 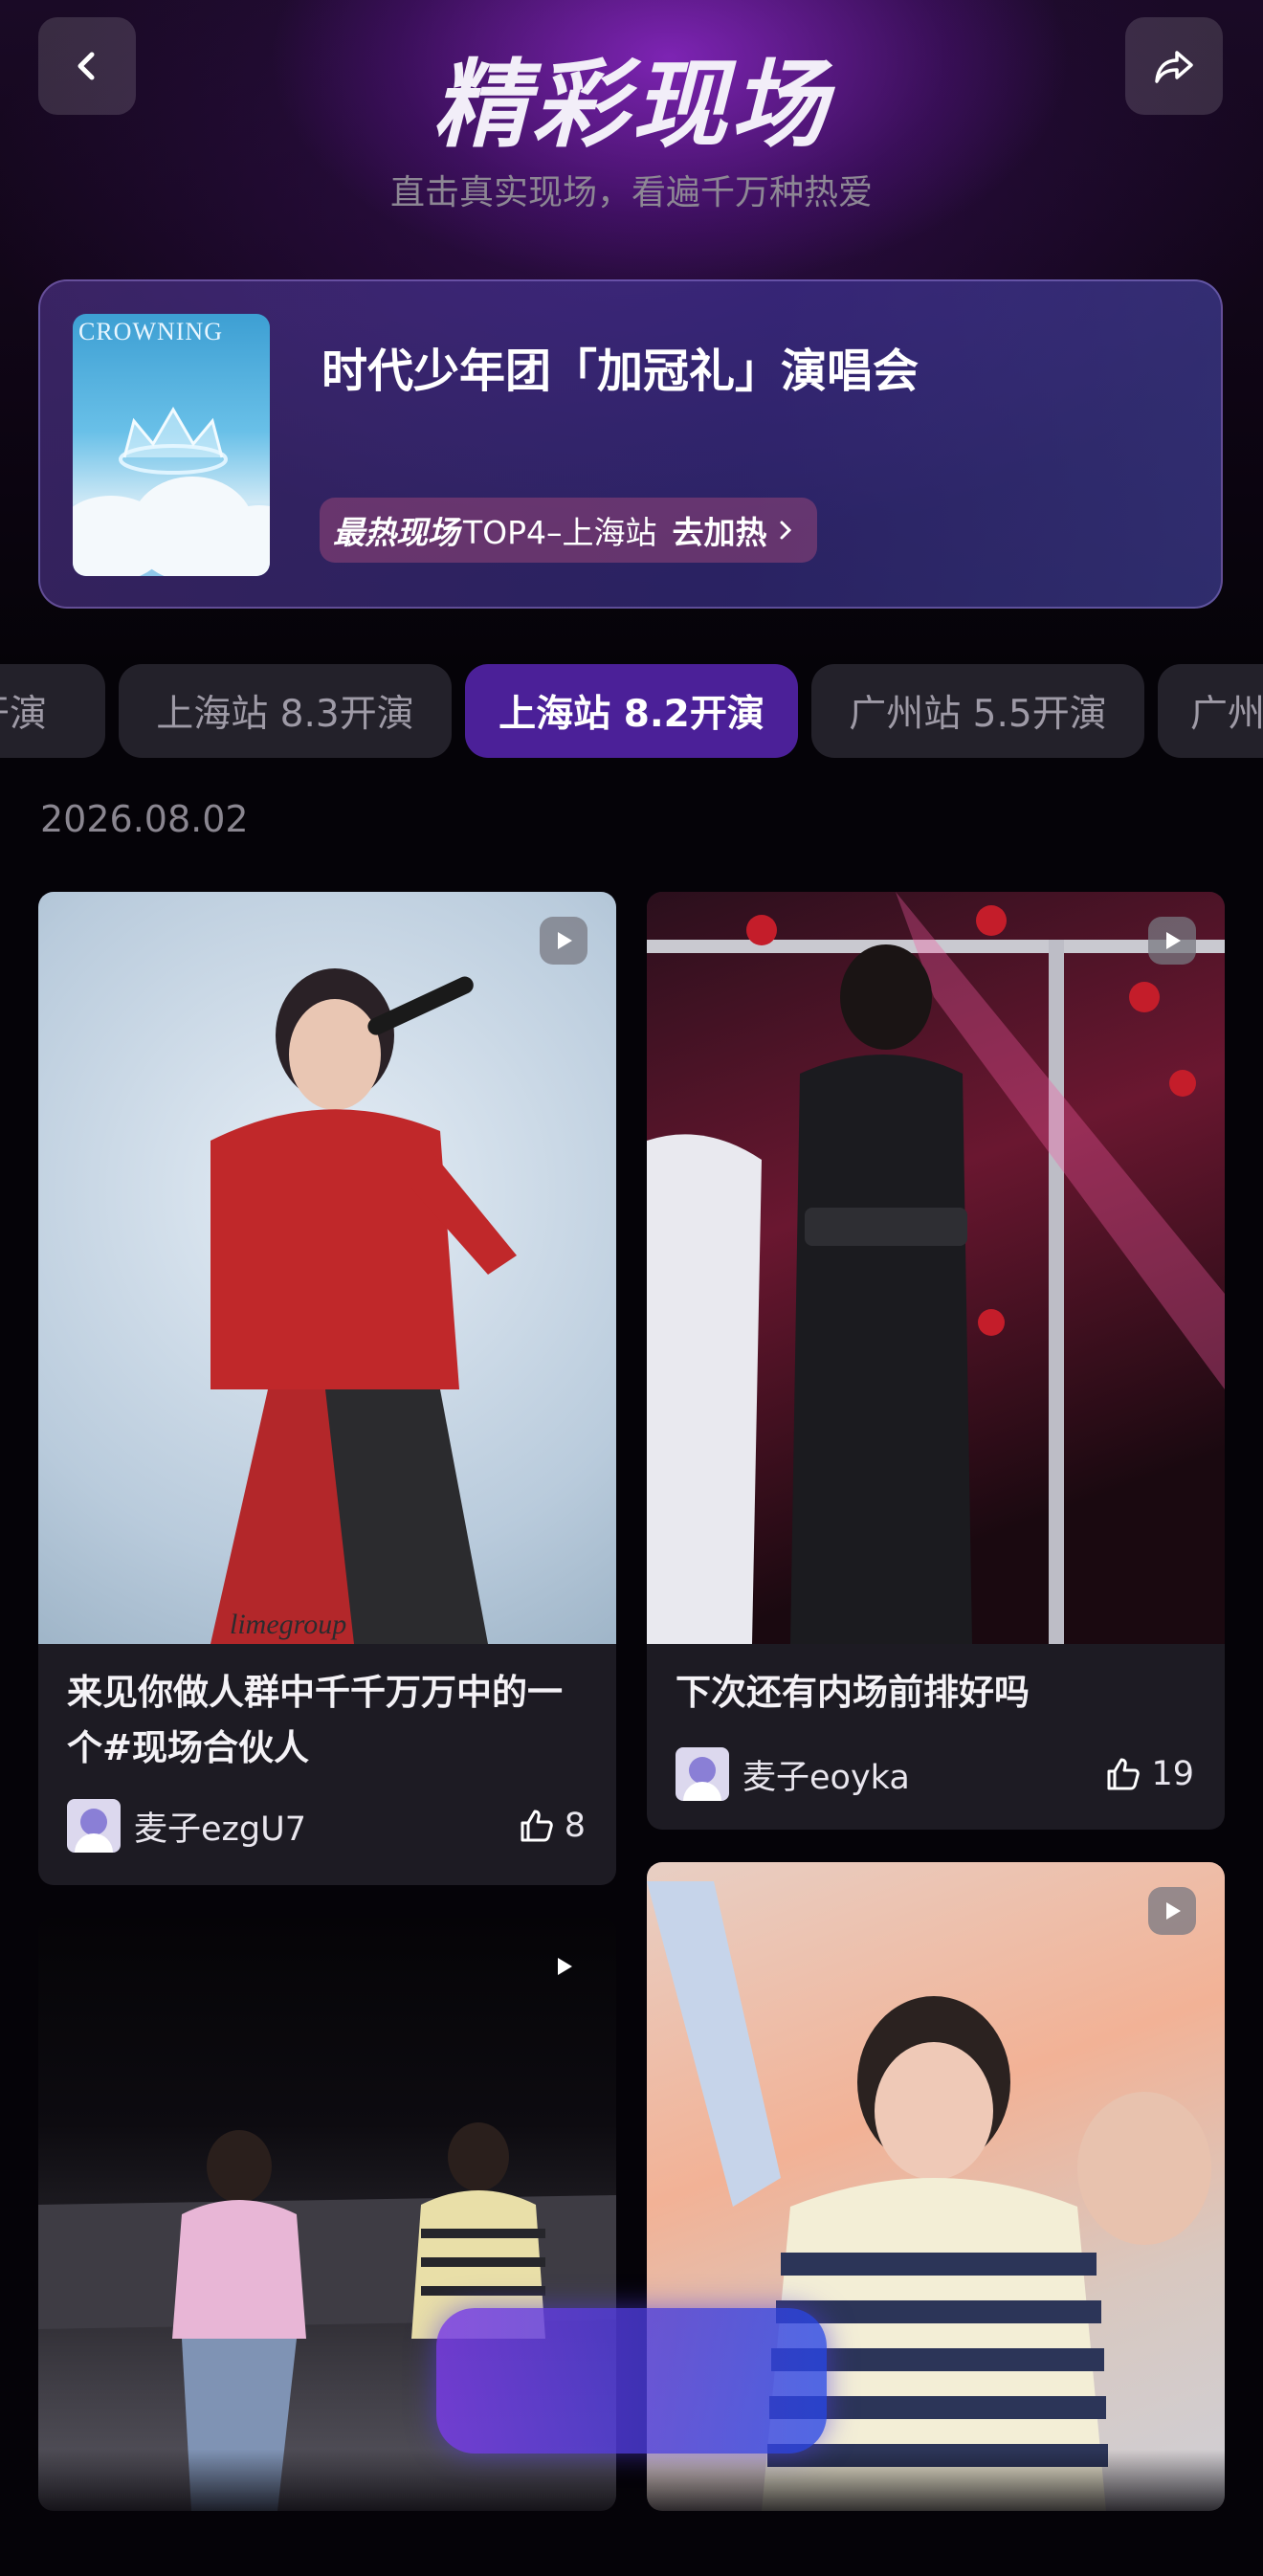 I want to click on tab-session-4: 广州, so click(x=1210, y=711).